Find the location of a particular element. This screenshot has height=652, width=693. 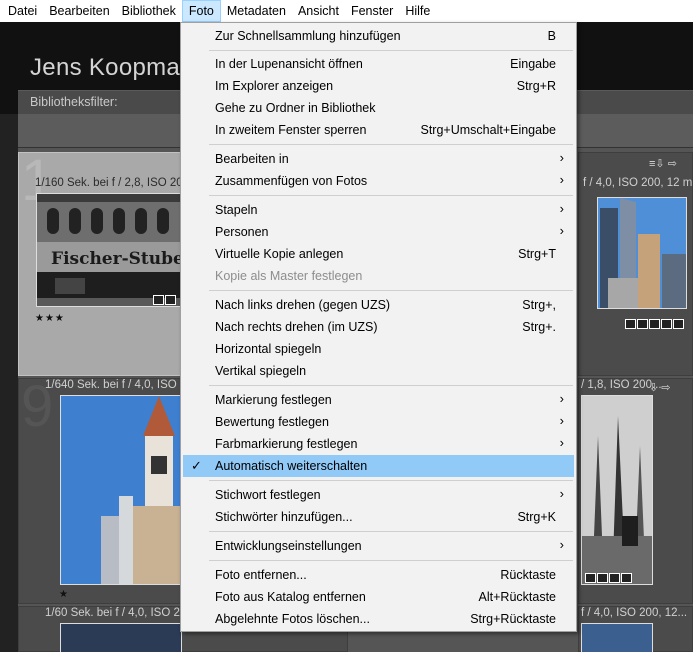

photo-building-svg: Fischer-Stube is located at coordinates (110, 250).